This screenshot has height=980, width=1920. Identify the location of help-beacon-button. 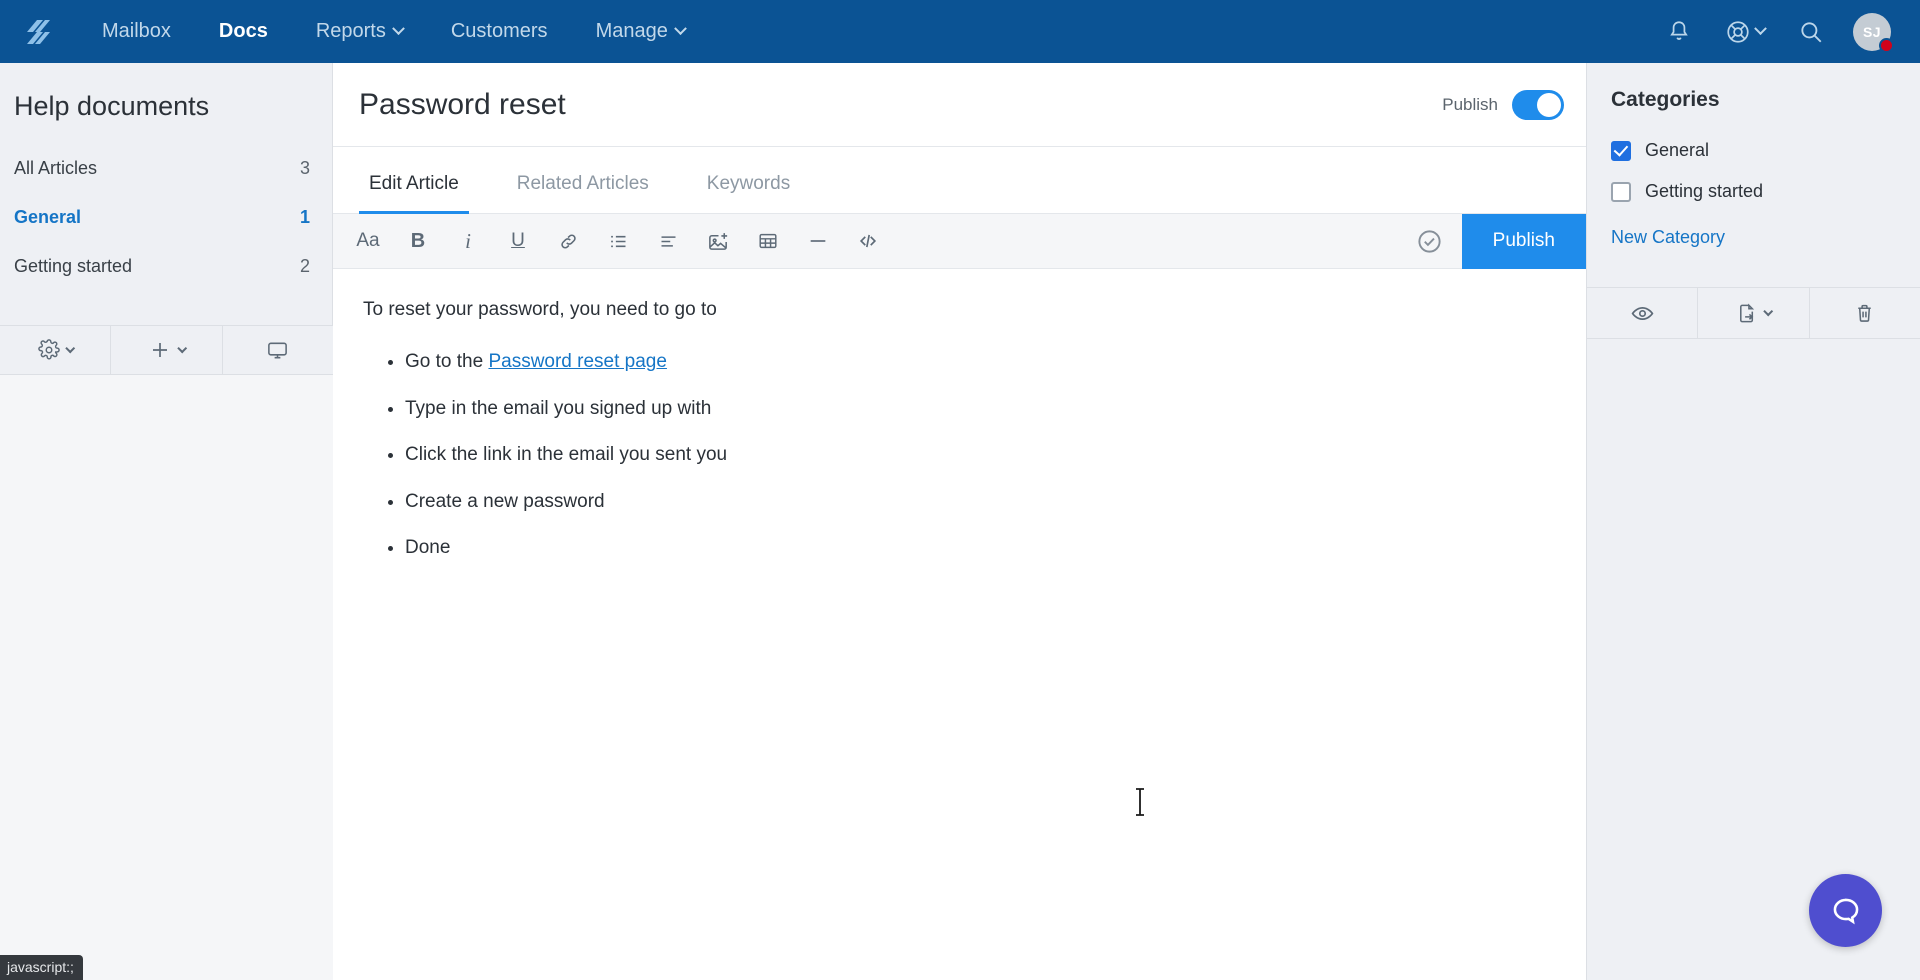
(1845, 910).